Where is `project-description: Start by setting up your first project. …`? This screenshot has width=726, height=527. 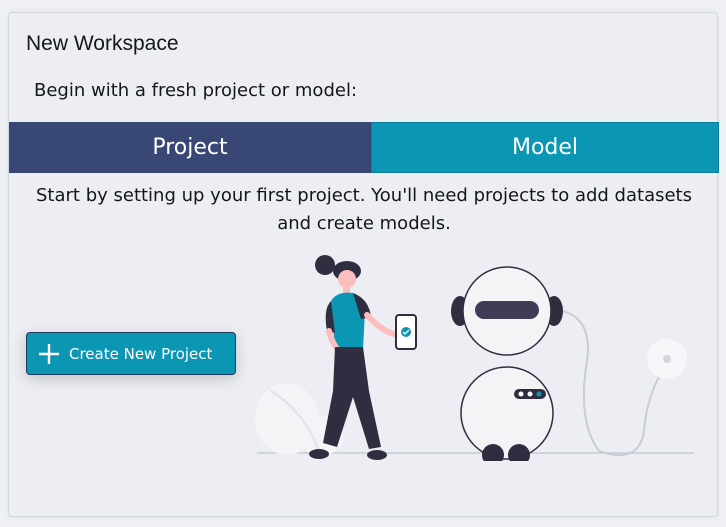
project-description: Start by setting up your first project. … is located at coordinates (364, 209).